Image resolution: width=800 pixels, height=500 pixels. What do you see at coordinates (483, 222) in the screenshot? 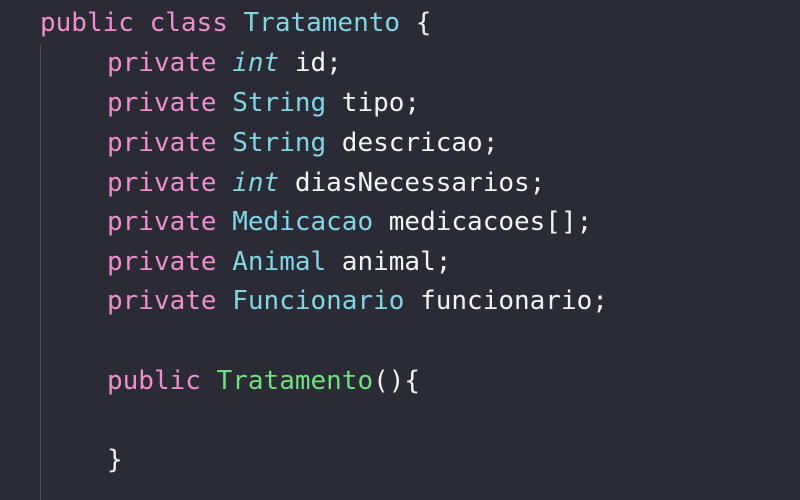
I see `field-name: medicacoes[];` at bounding box center [483, 222].